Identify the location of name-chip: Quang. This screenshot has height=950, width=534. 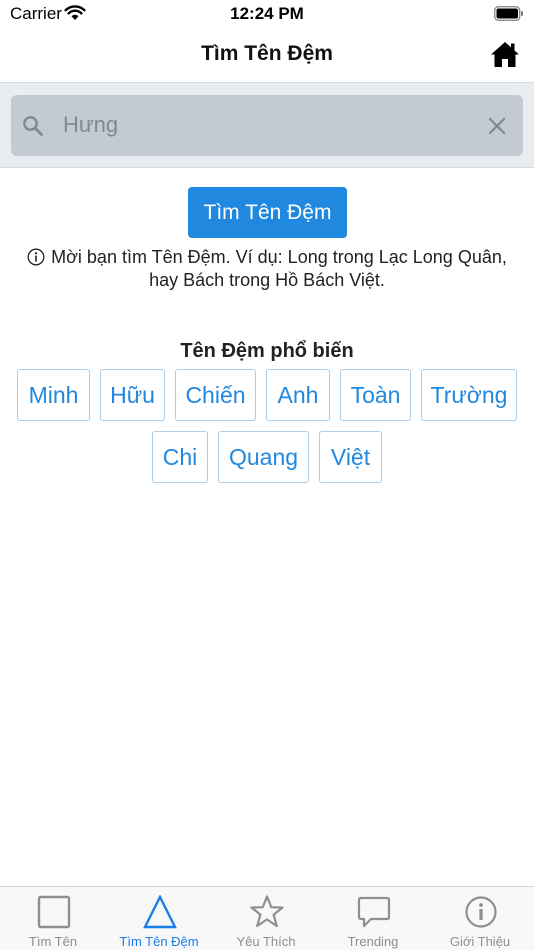
(263, 457).